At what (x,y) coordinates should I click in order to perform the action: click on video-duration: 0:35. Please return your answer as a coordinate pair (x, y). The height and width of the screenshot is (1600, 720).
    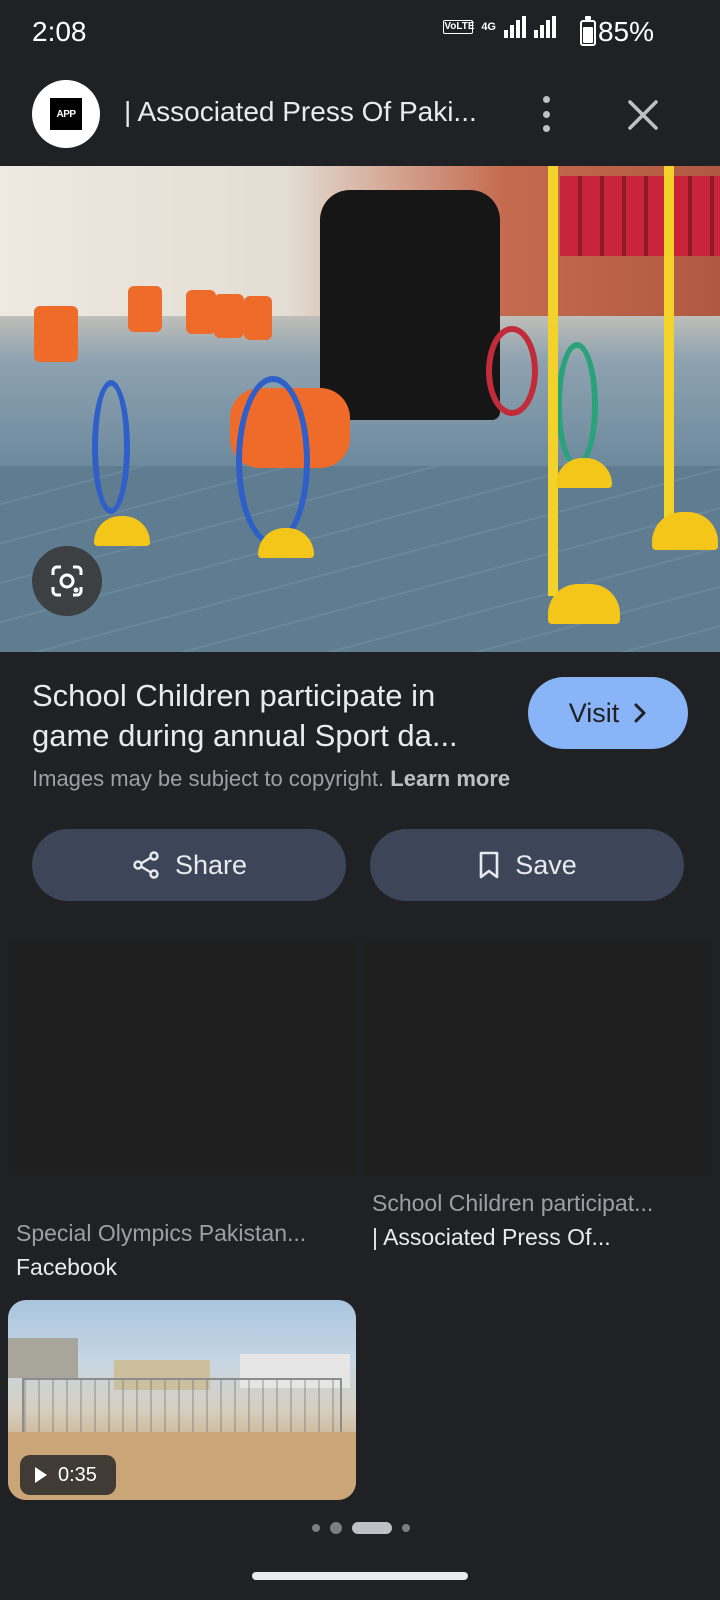
    Looking at the image, I should click on (77, 1474).